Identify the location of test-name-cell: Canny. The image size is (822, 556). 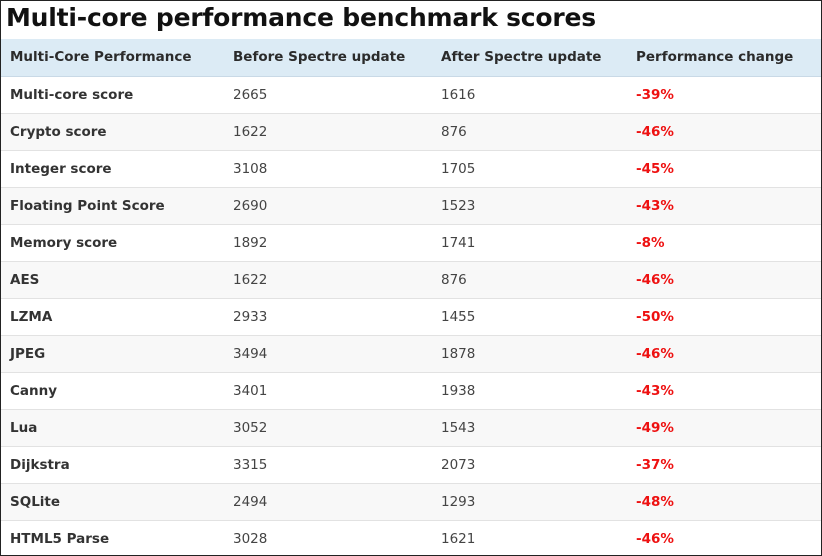
(34, 390).